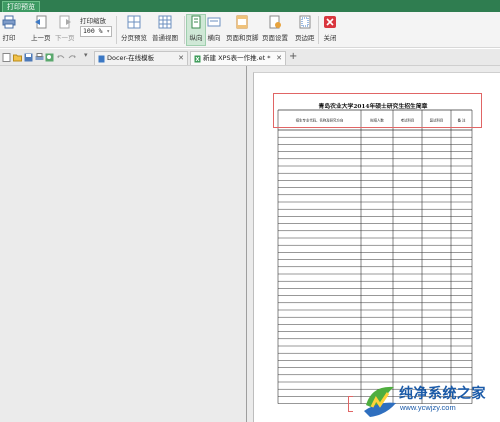 The width and height of the screenshot is (500, 422). I want to click on zoom-value: 100 %, so click(93, 31).